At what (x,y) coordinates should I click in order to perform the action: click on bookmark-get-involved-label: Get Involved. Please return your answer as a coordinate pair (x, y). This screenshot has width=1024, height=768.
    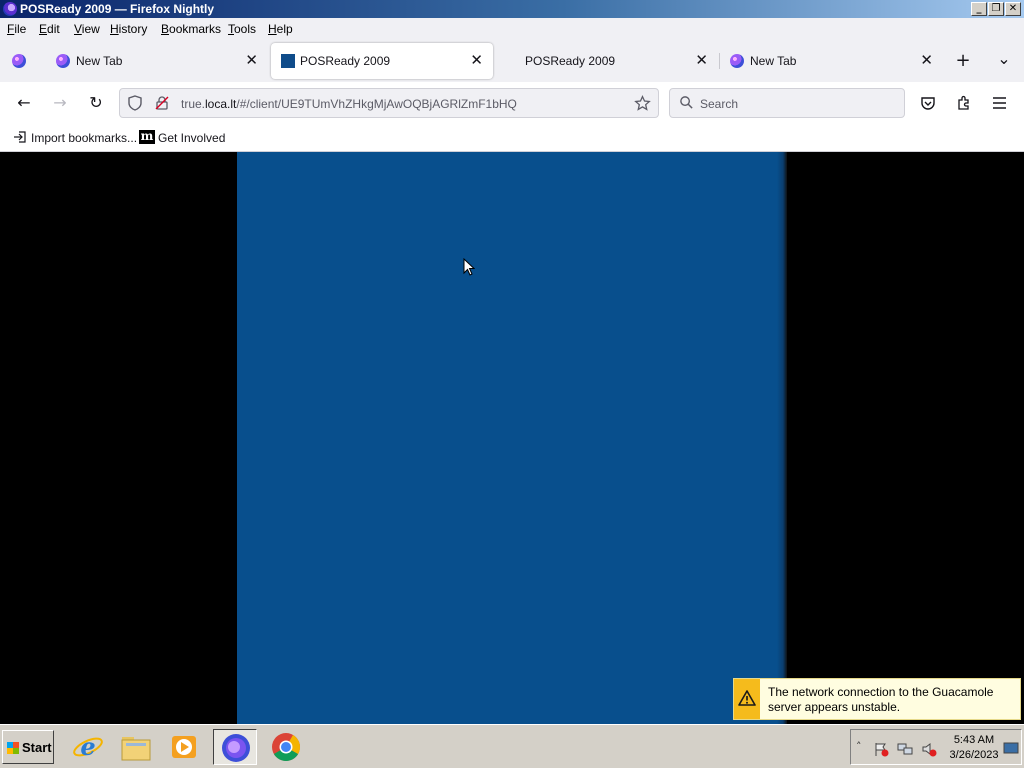
    Looking at the image, I should click on (192, 138).